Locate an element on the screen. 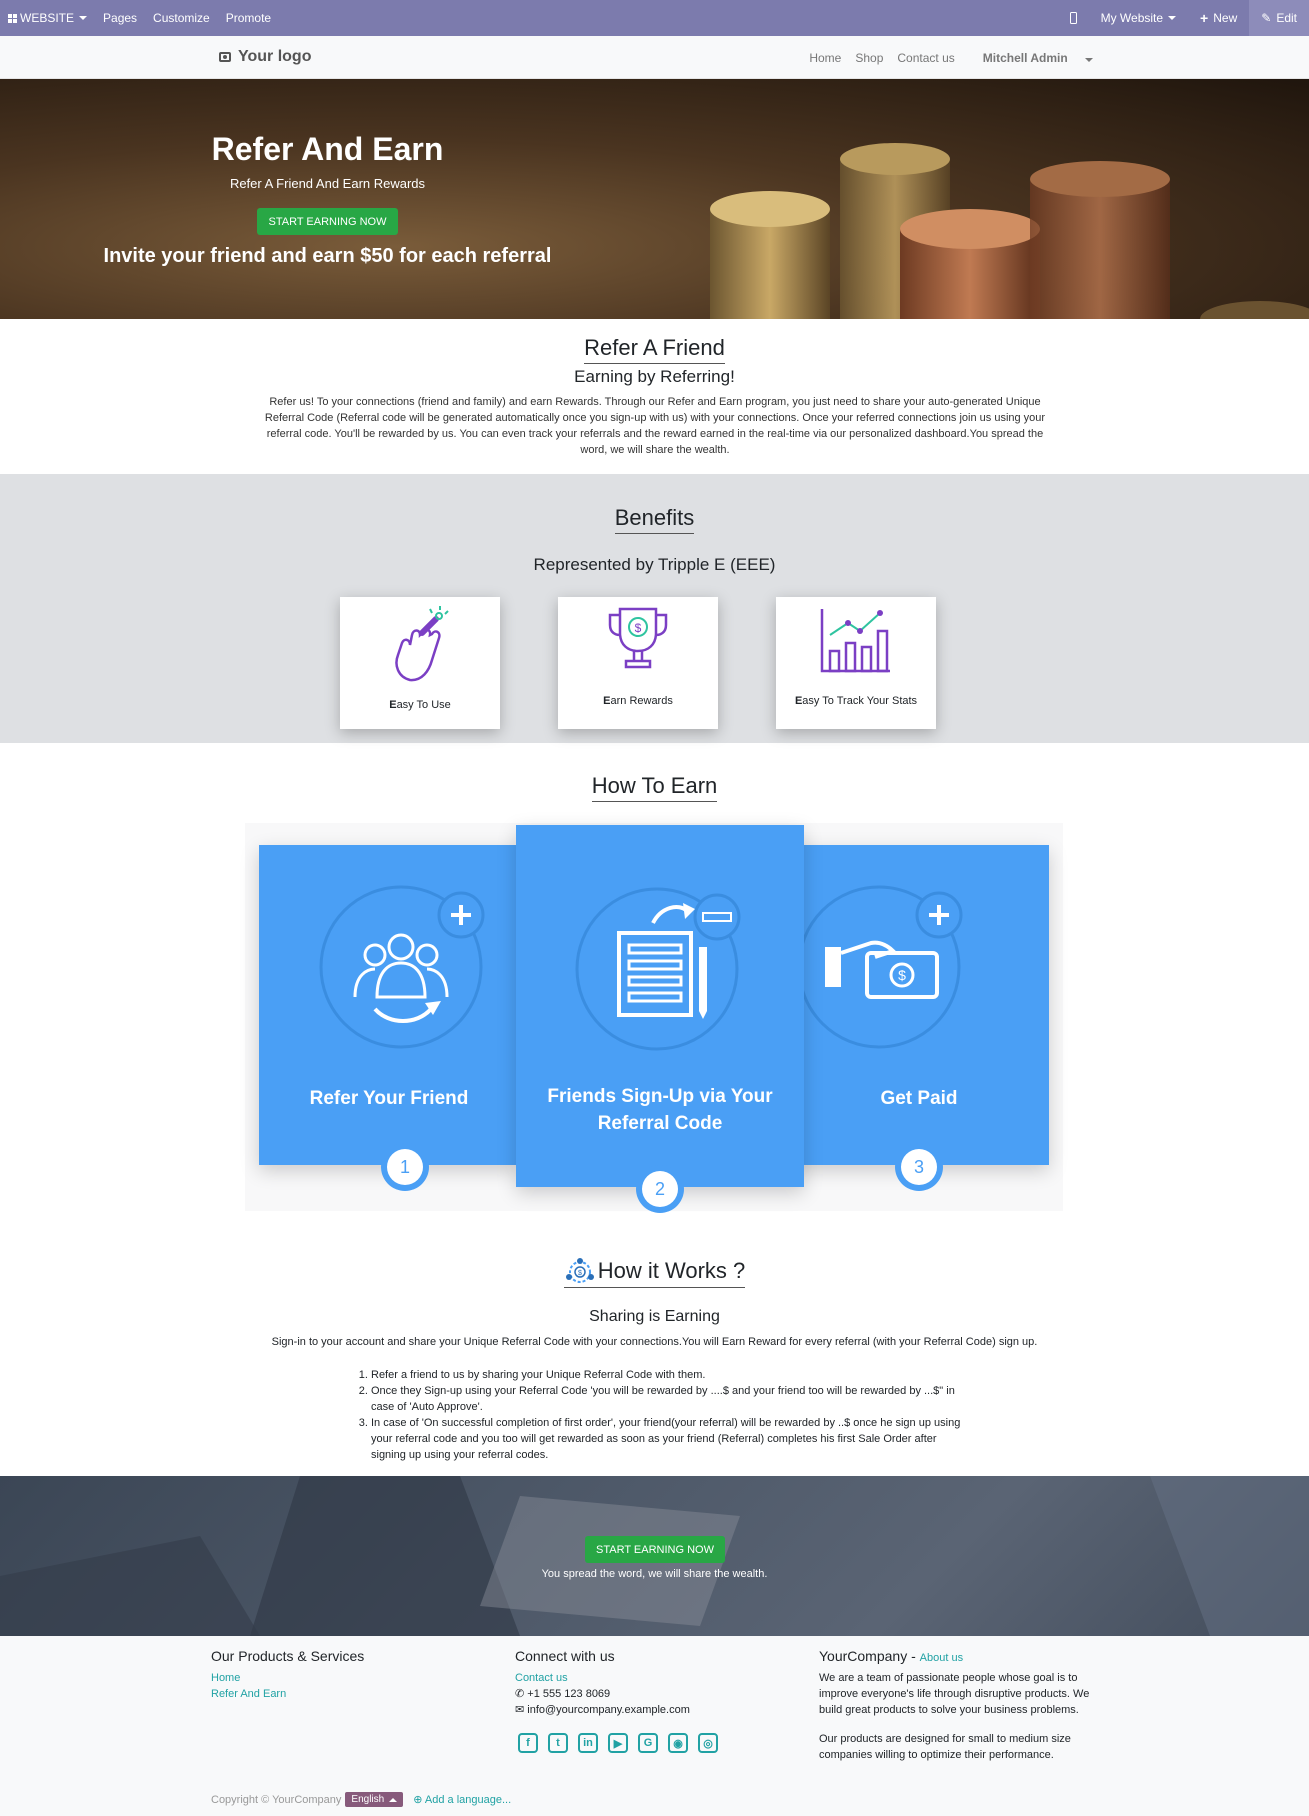 This screenshot has width=1309, height=1816. refer-title: Refer A Friend is located at coordinates (654, 349).